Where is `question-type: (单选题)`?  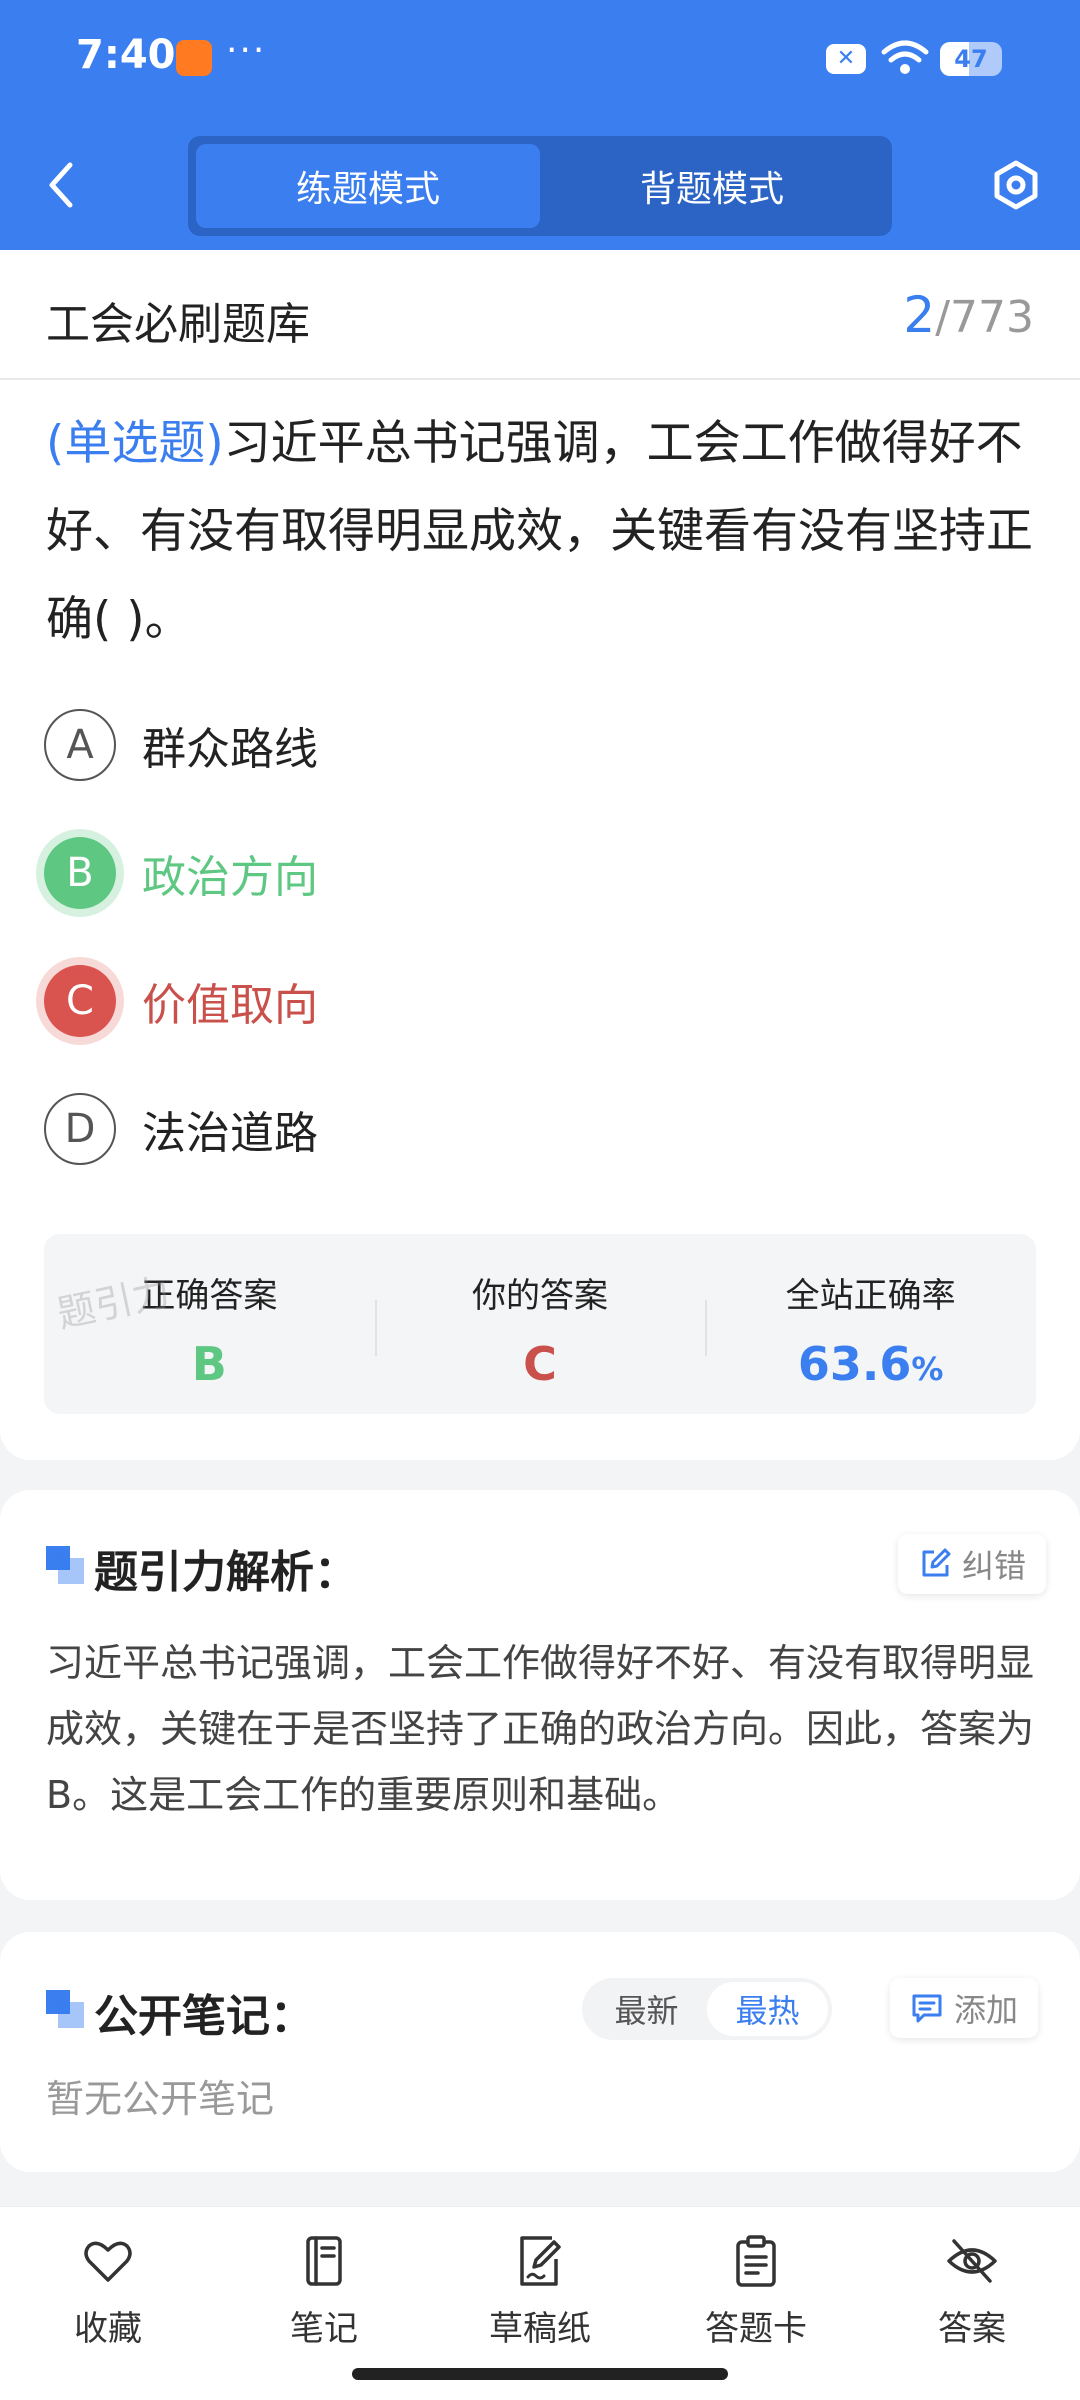
question-type: (单选题) is located at coordinates (135, 443).